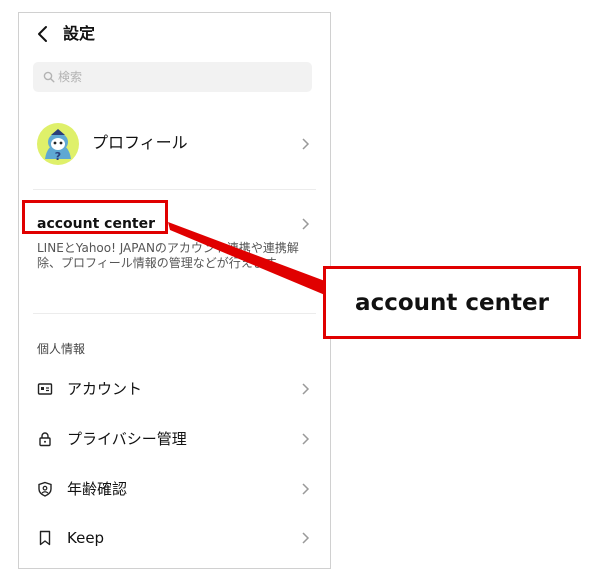 The height and width of the screenshot is (573, 600). I want to click on search-icon, so click(49, 77).